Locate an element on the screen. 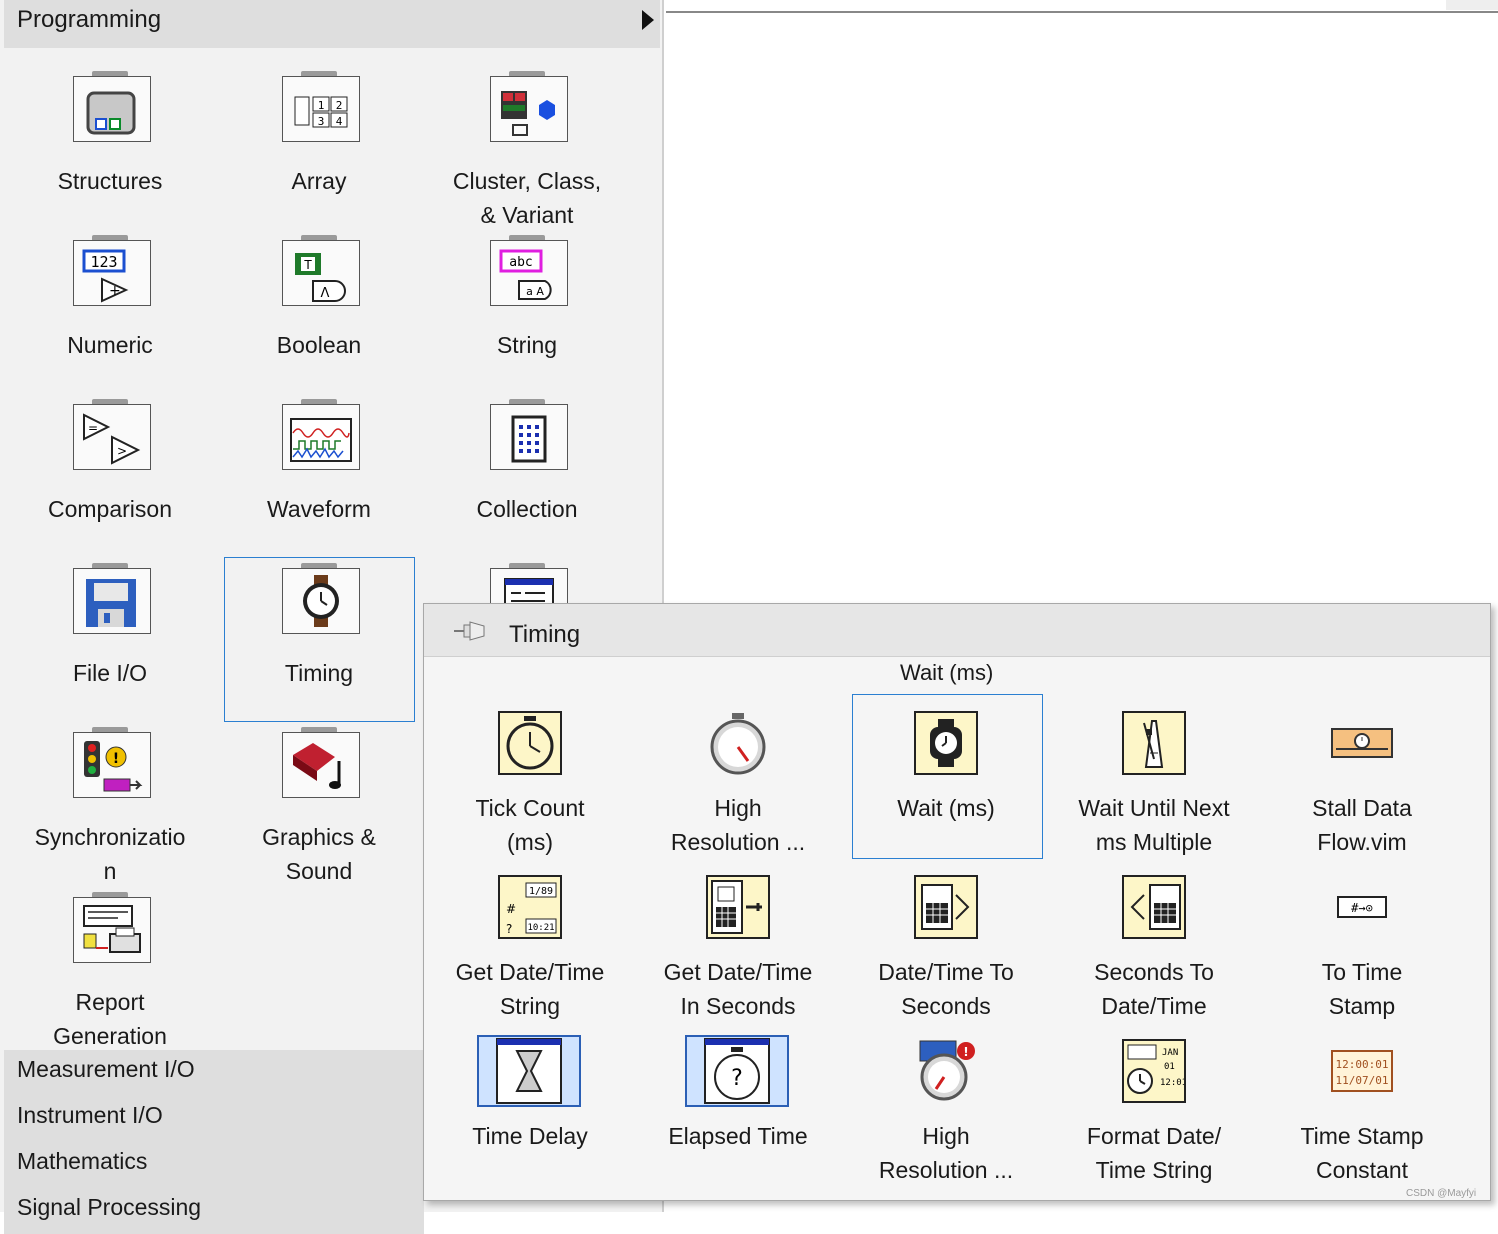 The width and height of the screenshot is (1498, 1234). function-label: Elapsed Time is located at coordinates (738, 1136).